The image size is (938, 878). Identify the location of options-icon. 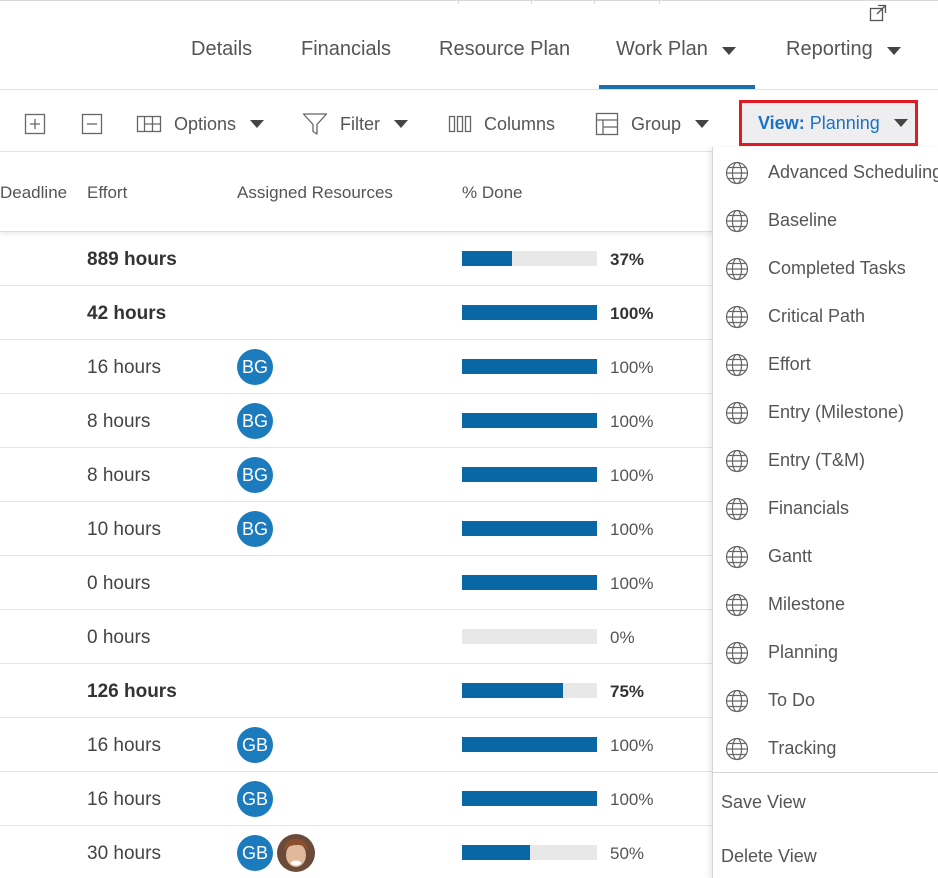
(149, 124).